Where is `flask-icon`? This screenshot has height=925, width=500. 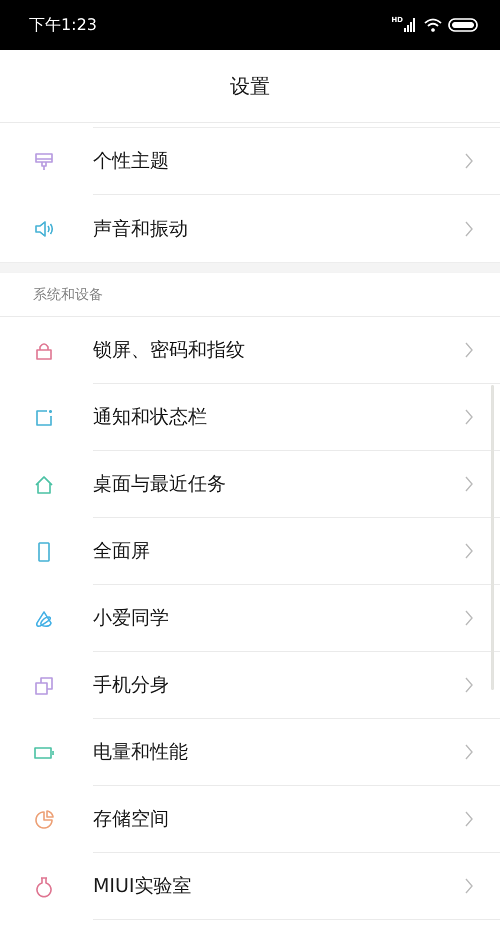
flask-icon is located at coordinates (44, 887).